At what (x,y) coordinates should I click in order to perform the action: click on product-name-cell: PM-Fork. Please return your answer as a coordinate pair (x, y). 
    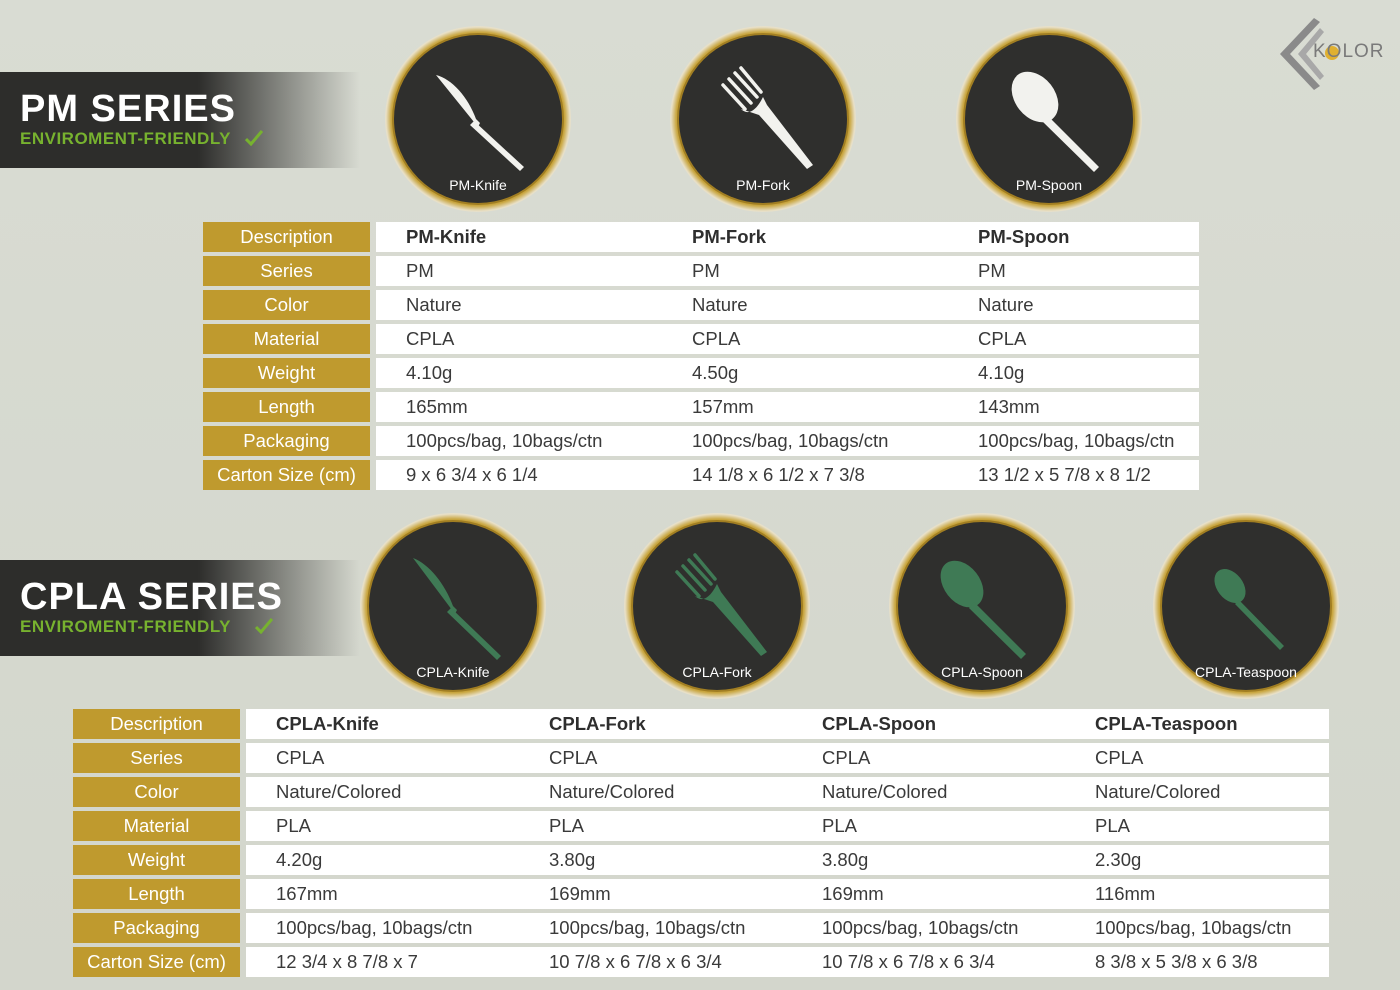
    Looking at the image, I should click on (805, 237).